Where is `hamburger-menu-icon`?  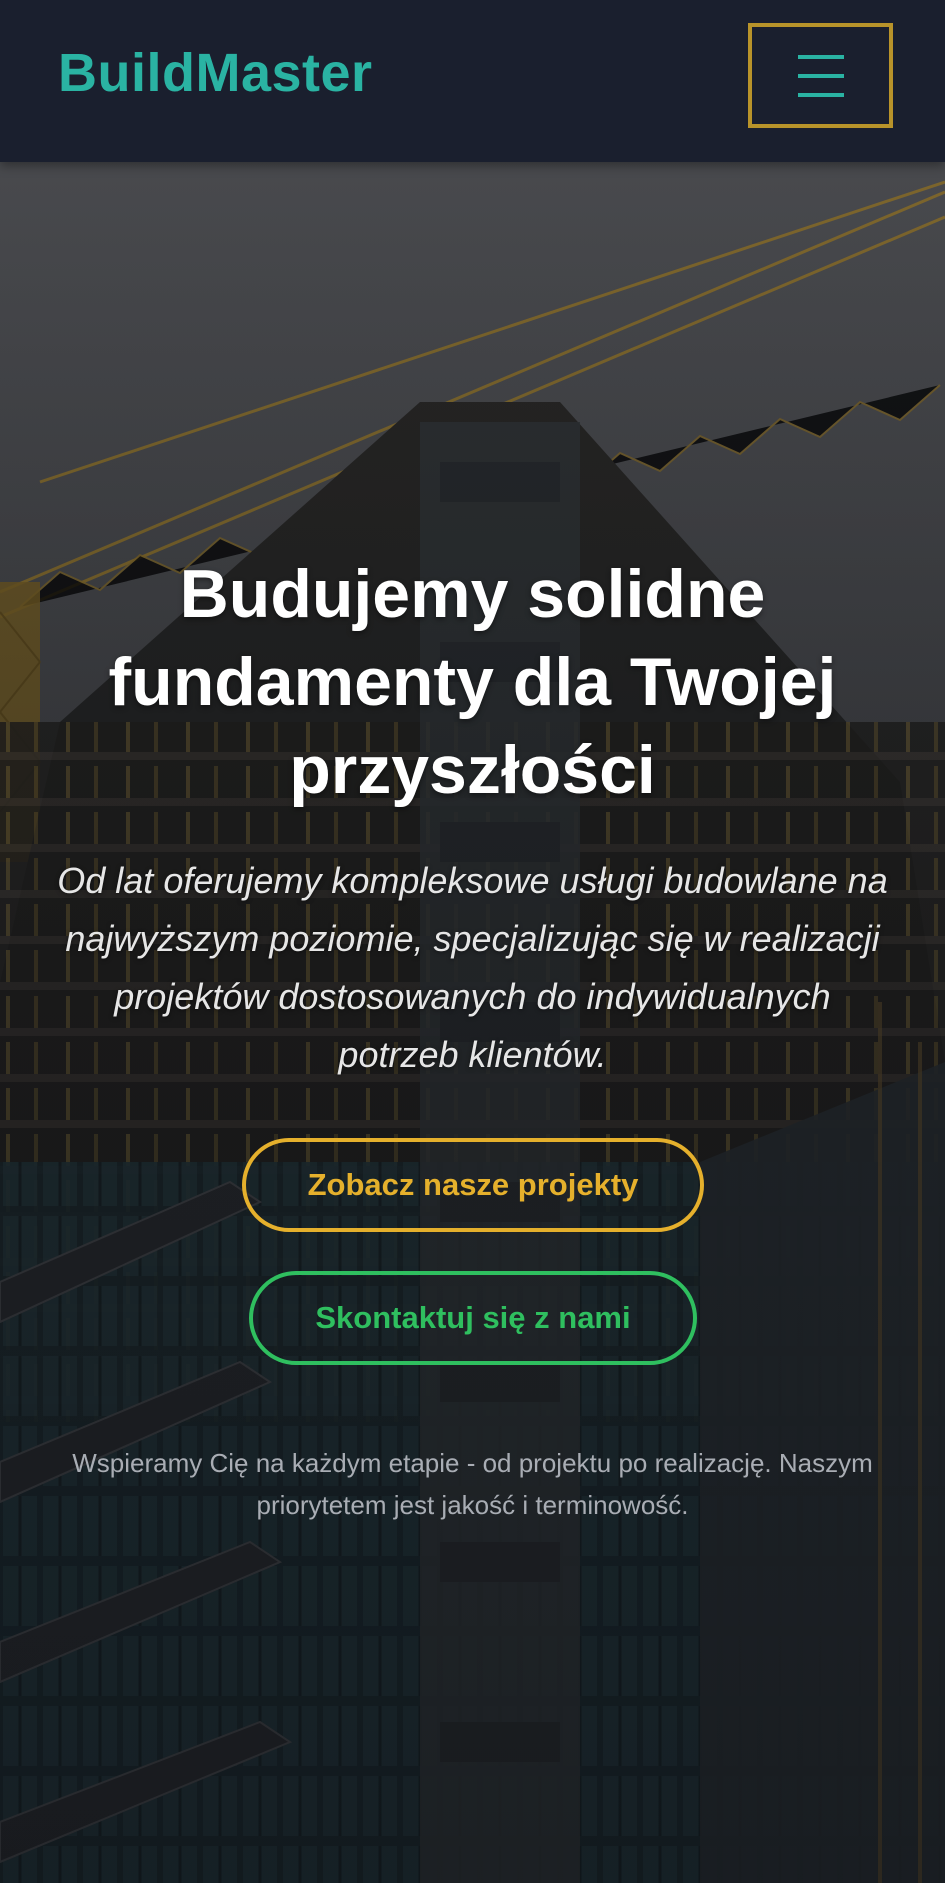 hamburger-menu-icon is located at coordinates (821, 76).